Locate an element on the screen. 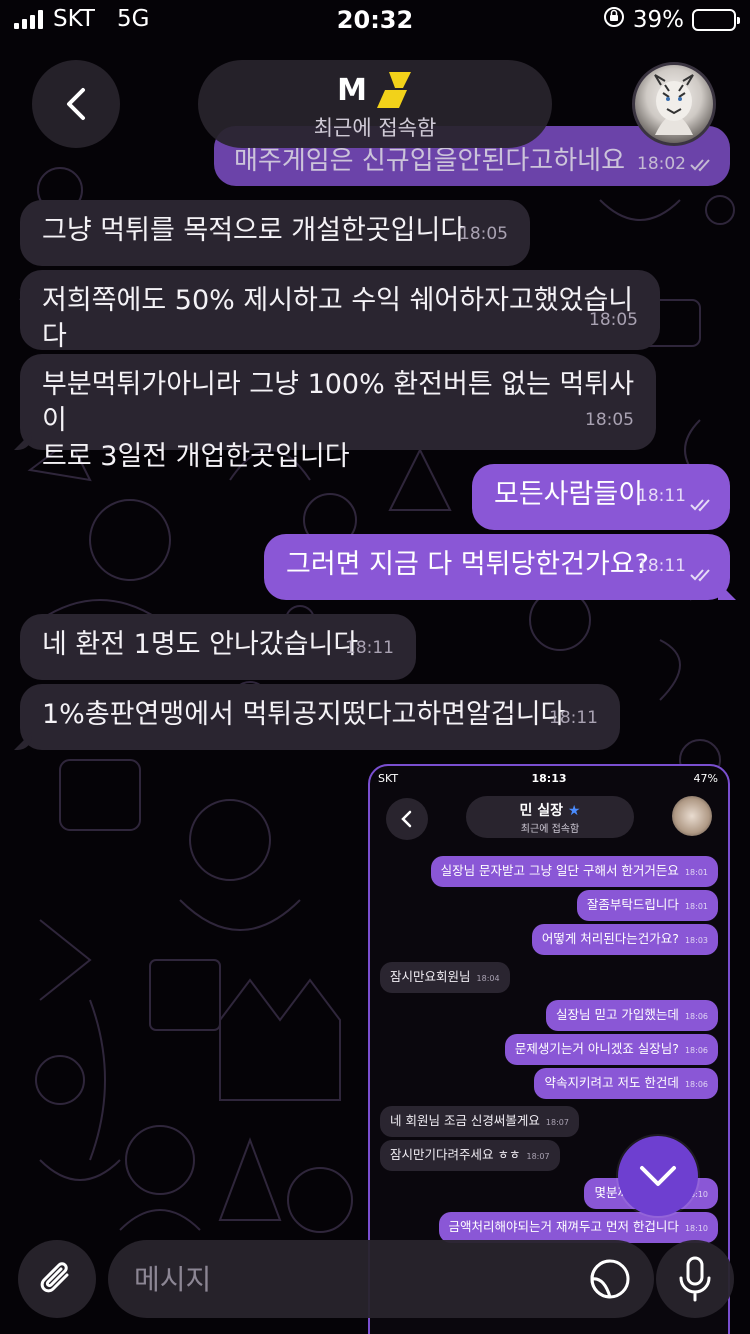  message-text: 매주게임은 신규입을안된다고하네요 is located at coordinates (429, 161).